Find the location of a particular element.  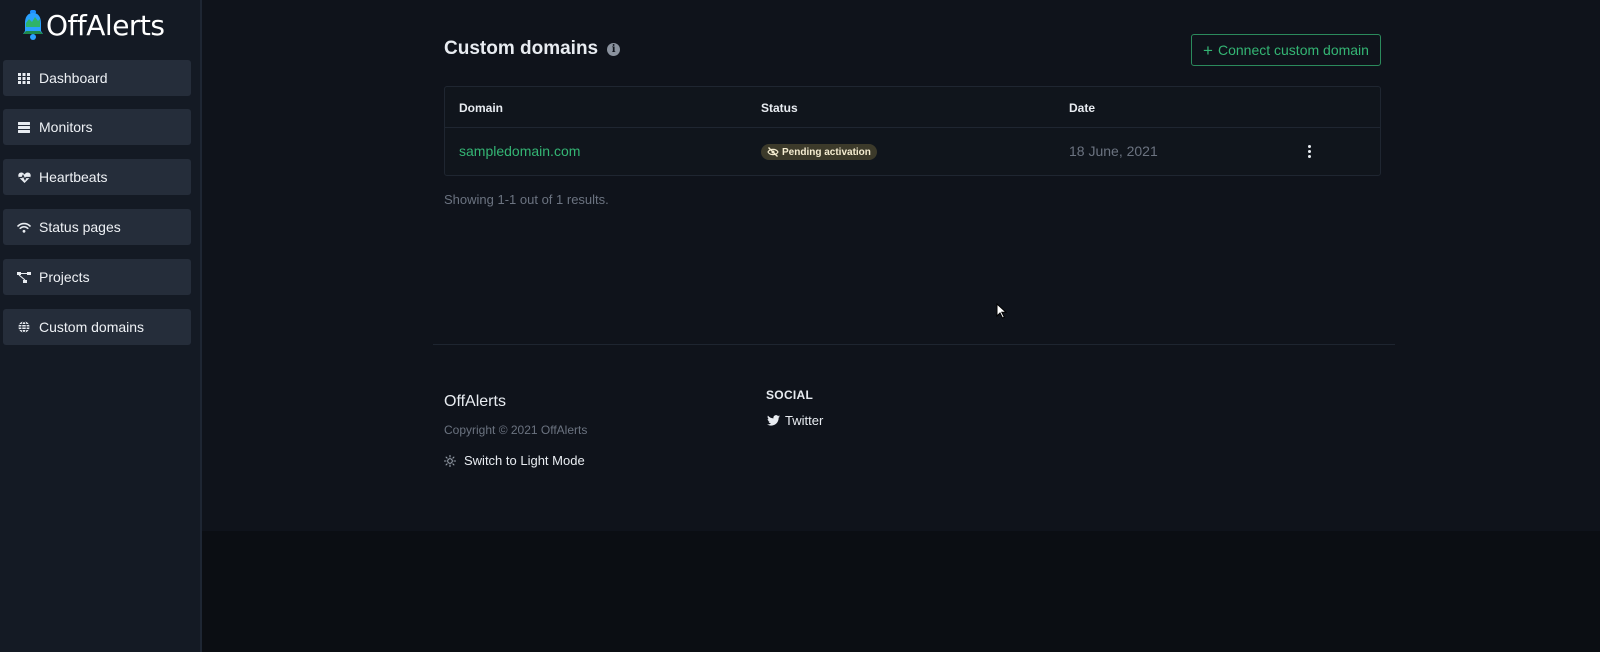

sidebar-item-custom-domains: Custom domains is located at coordinates (97, 327).